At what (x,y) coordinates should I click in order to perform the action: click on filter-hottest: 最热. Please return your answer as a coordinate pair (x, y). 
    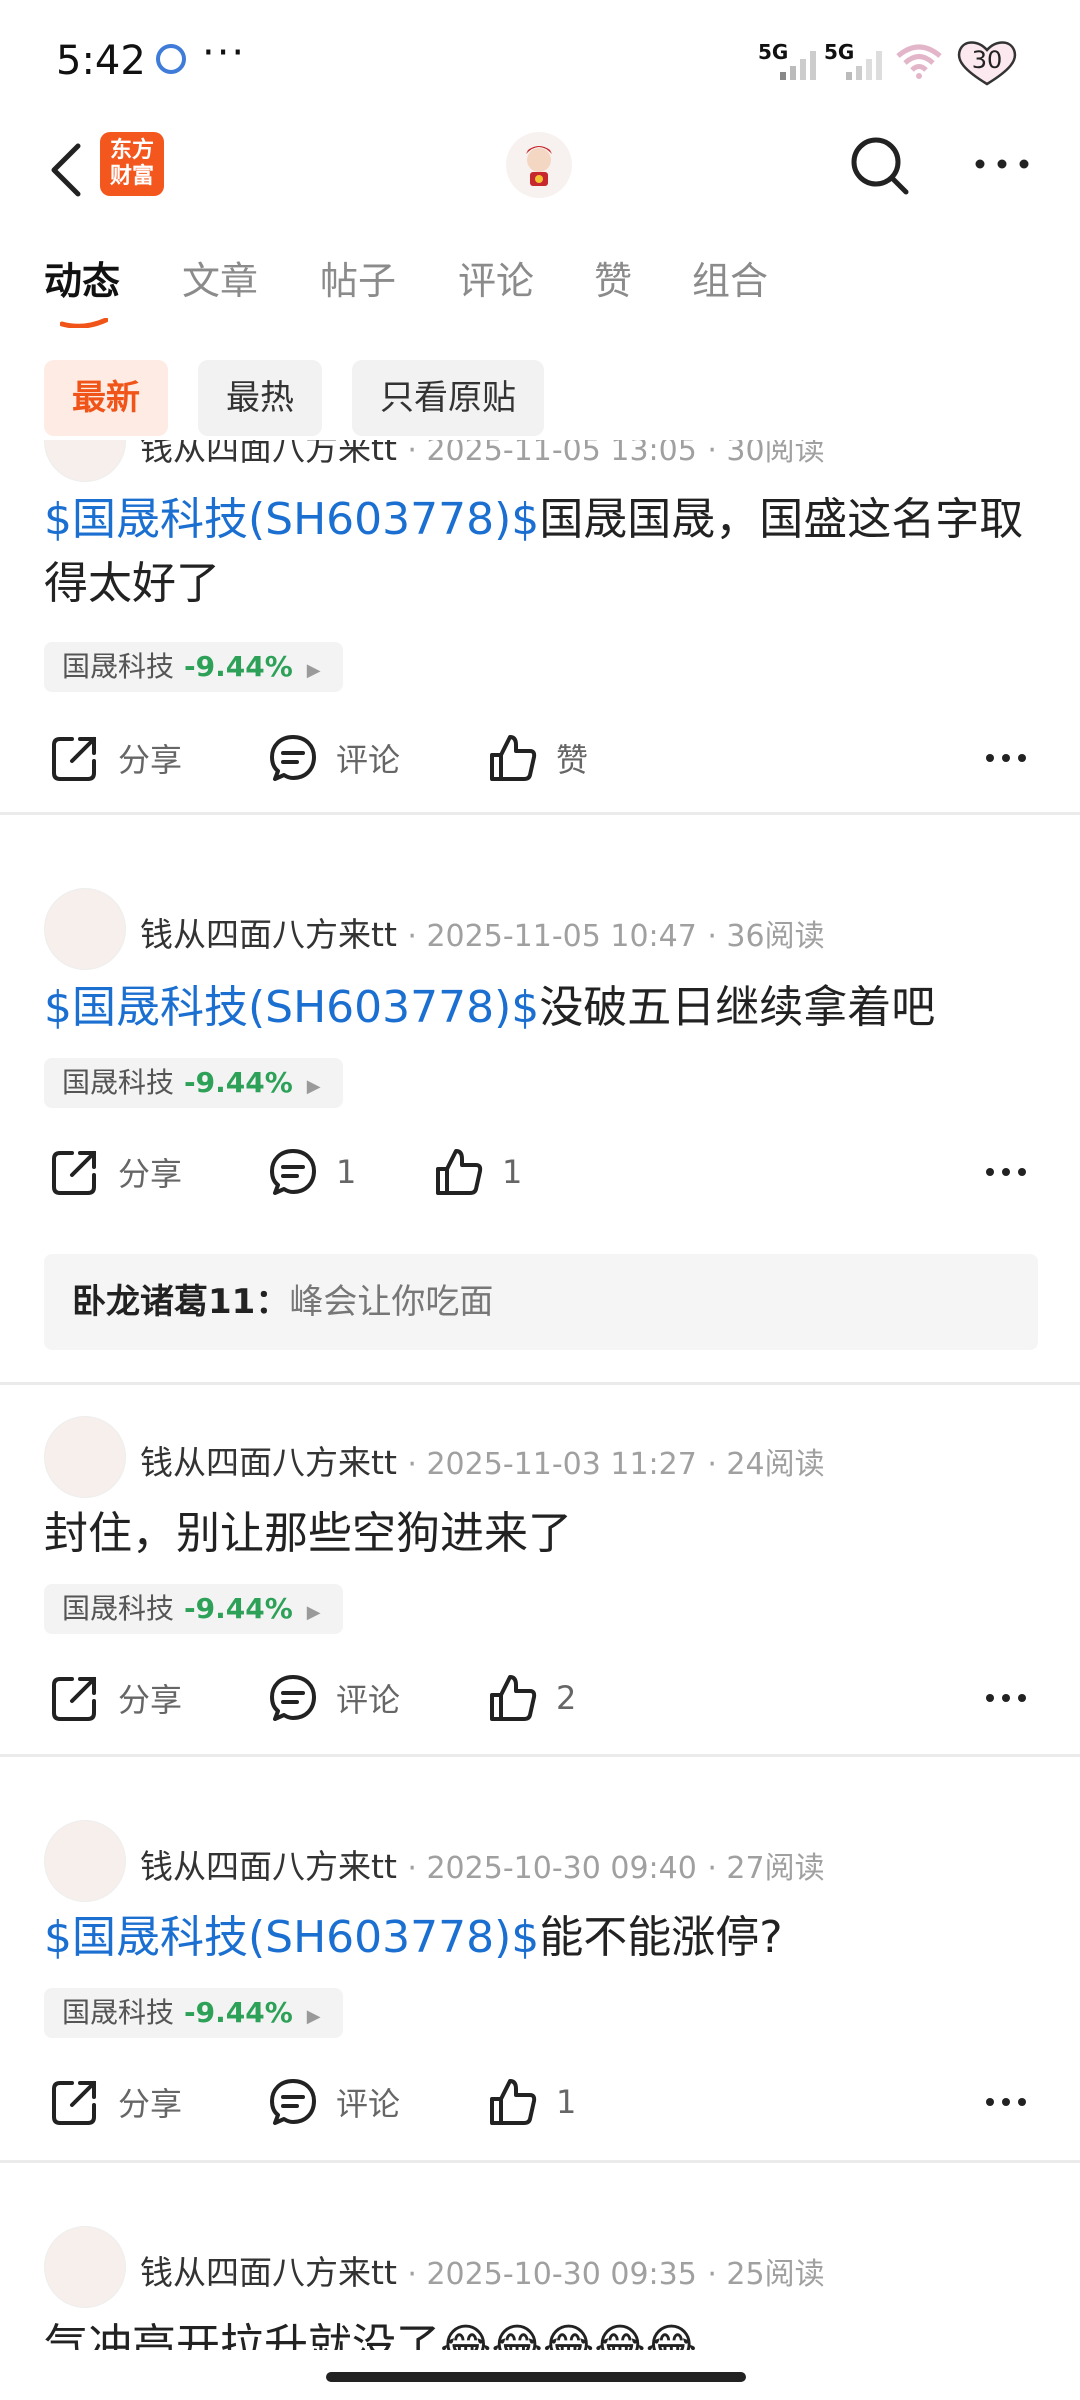
    Looking at the image, I should click on (260, 398).